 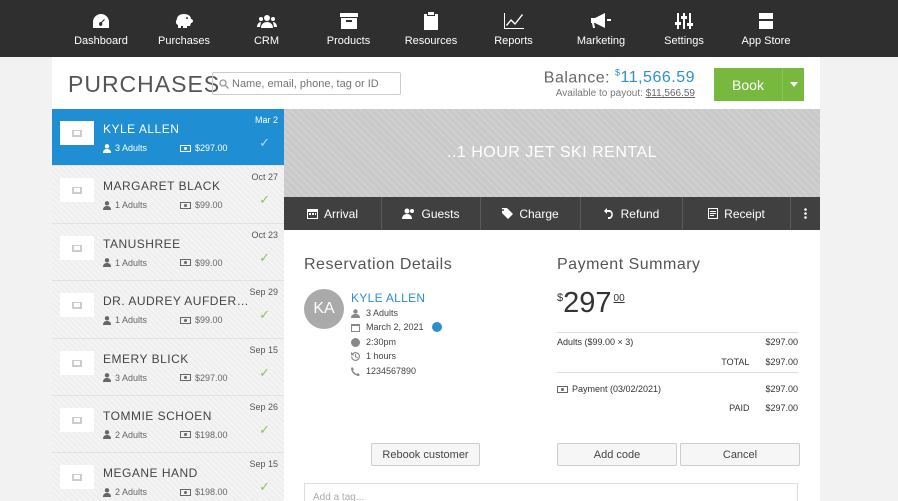 I want to click on nav-app-store: App Store, so click(x=766, y=28).